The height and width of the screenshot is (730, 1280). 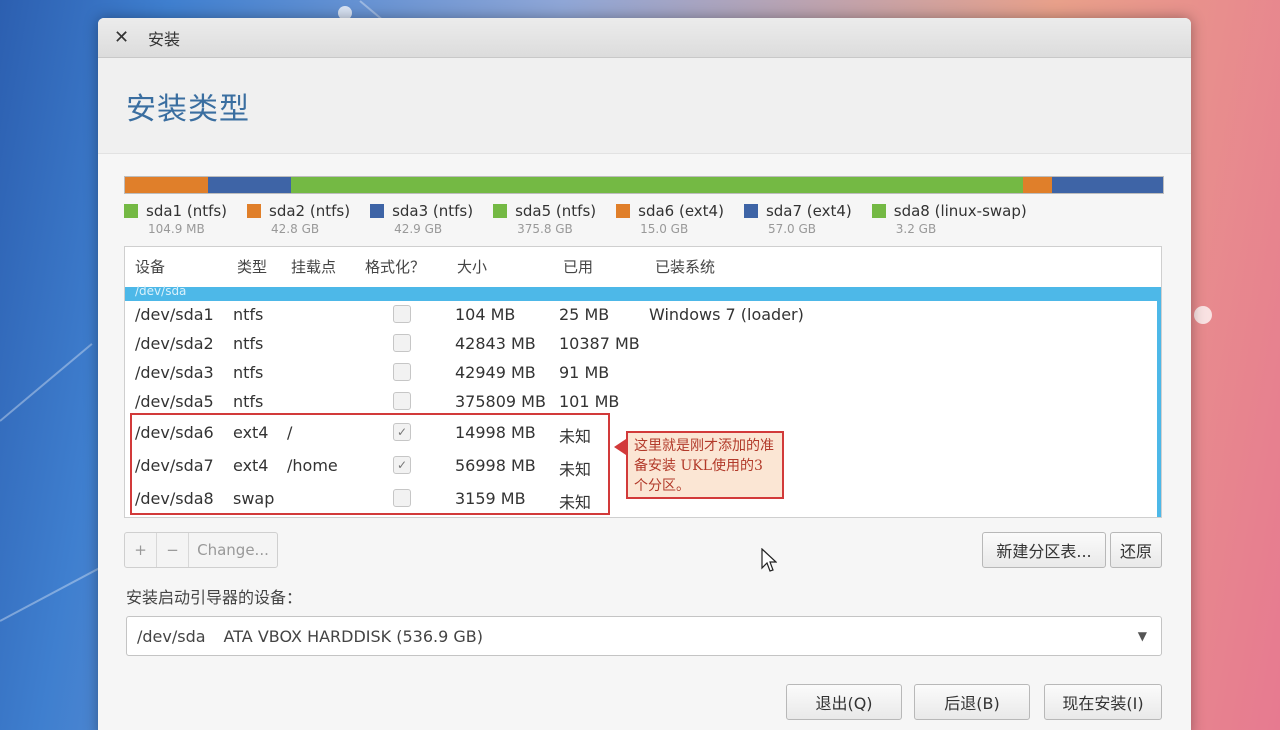 I want to click on header-type: 类型, so click(x=252, y=266).